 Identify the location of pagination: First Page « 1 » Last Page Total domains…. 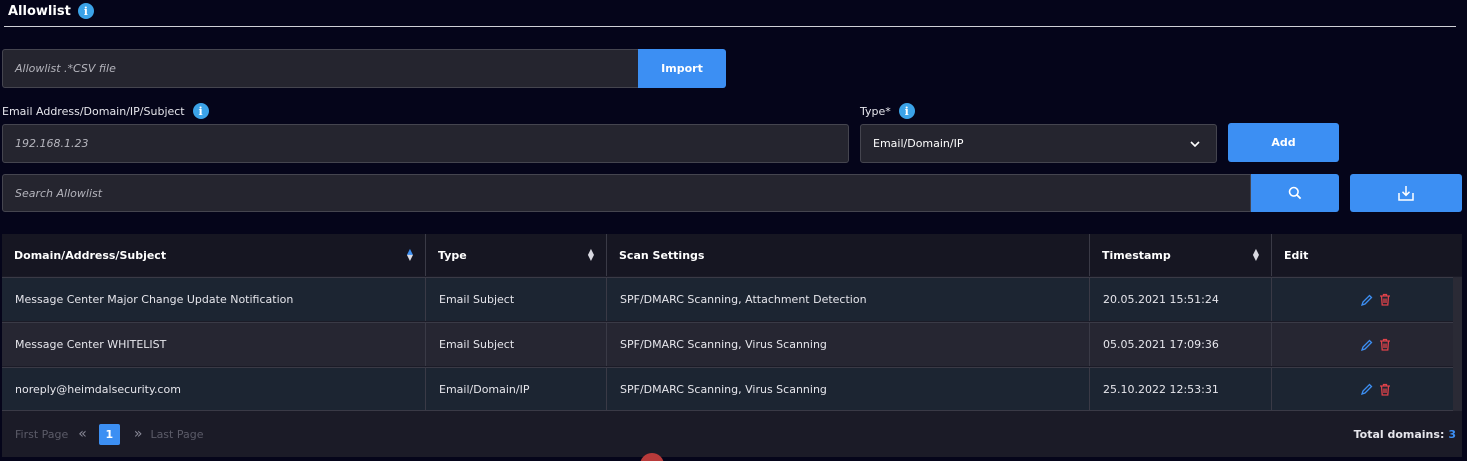
(732, 434).